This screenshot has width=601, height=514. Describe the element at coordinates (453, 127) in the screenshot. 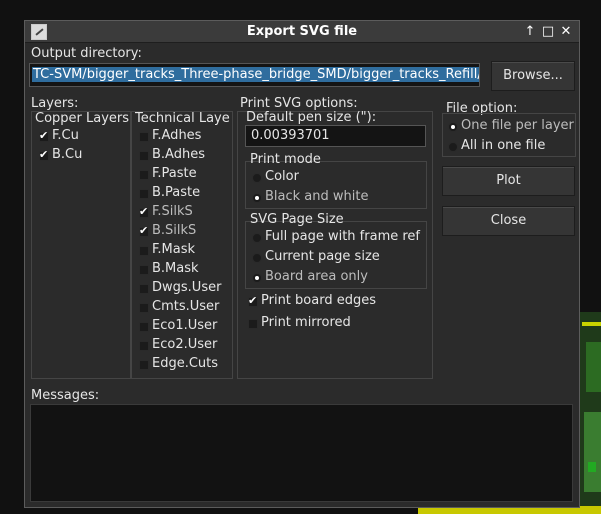

I see `one-file-per-layer-radio` at that location.